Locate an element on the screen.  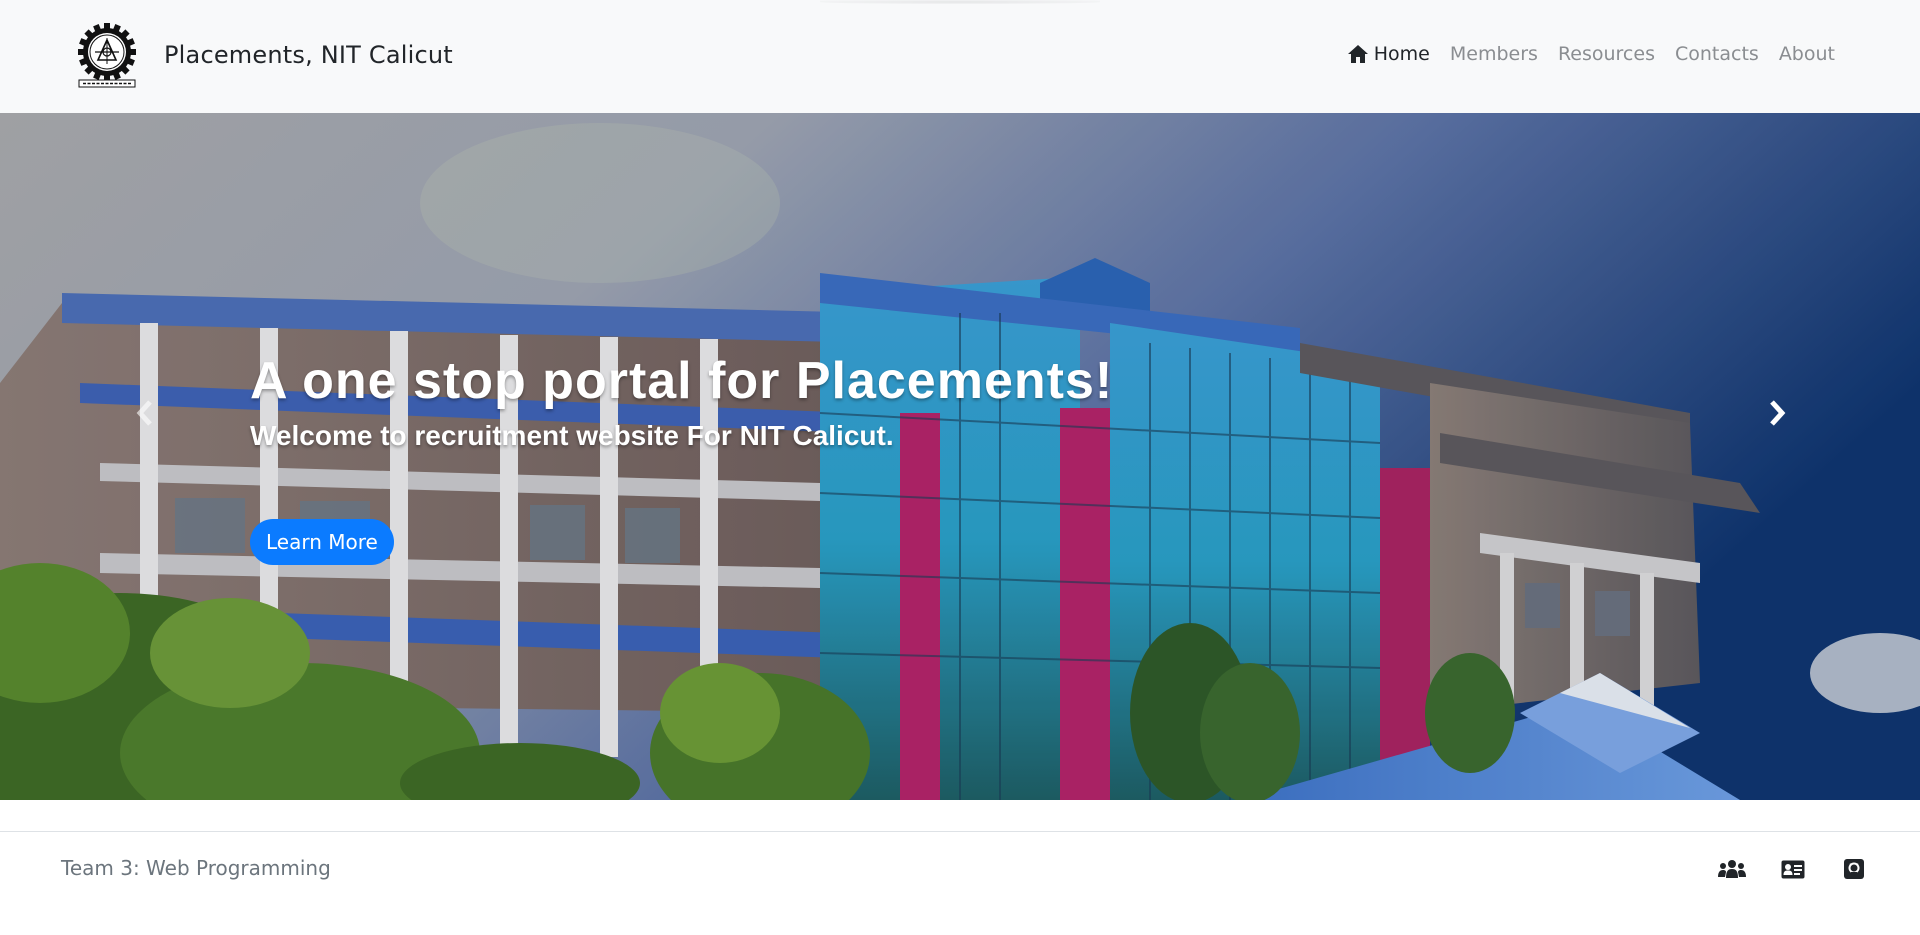
brand-title: Placements, NIT Calicut is located at coordinates (308, 55).